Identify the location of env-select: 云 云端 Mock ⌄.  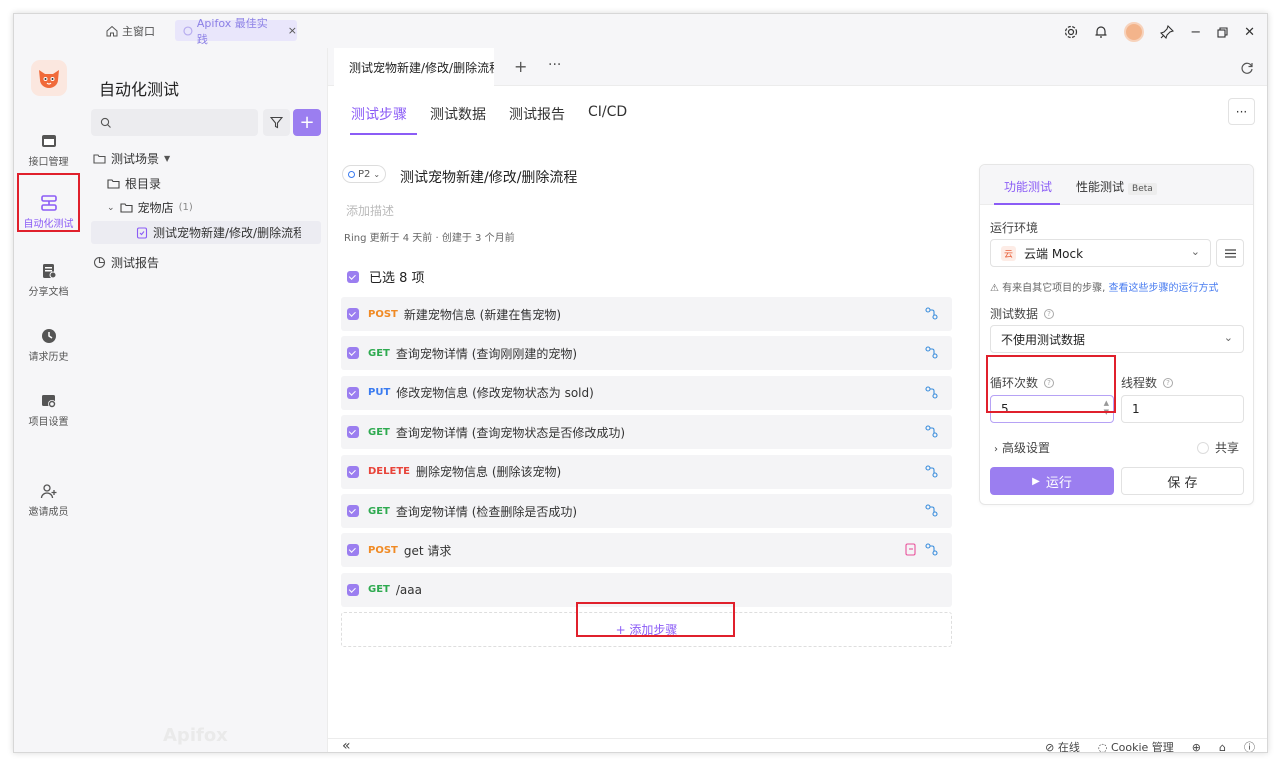
(1100, 253).